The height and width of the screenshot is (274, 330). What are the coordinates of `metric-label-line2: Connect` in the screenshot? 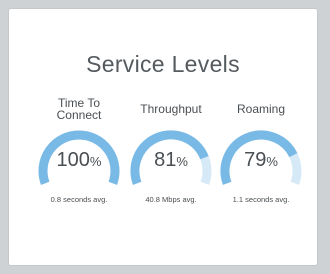 It's located at (79, 115).